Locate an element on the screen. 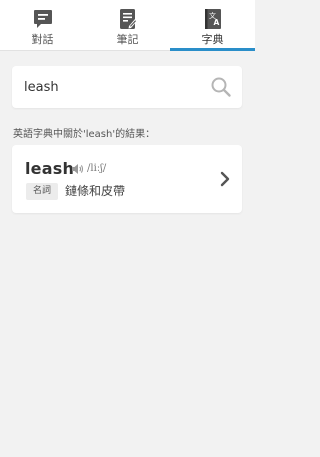  speaker-icon is located at coordinates (77, 169).